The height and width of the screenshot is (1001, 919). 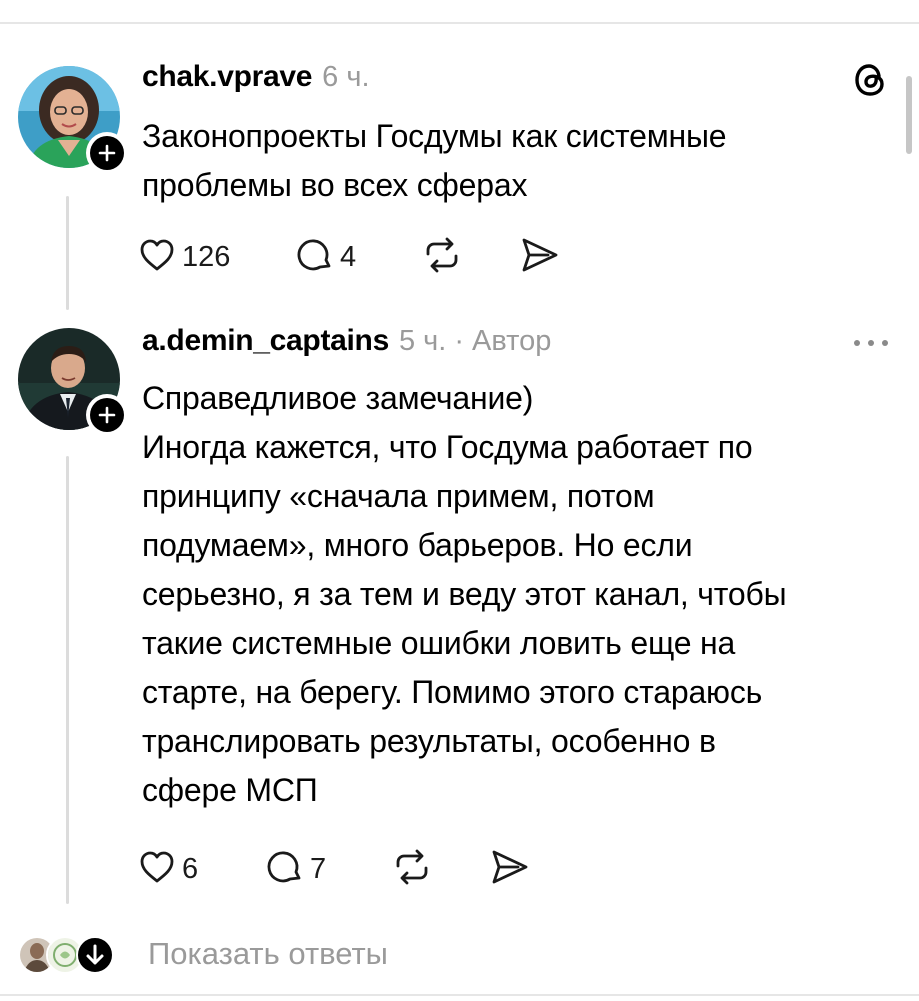 I want to click on author-tag: · Автор, so click(x=503, y=341).